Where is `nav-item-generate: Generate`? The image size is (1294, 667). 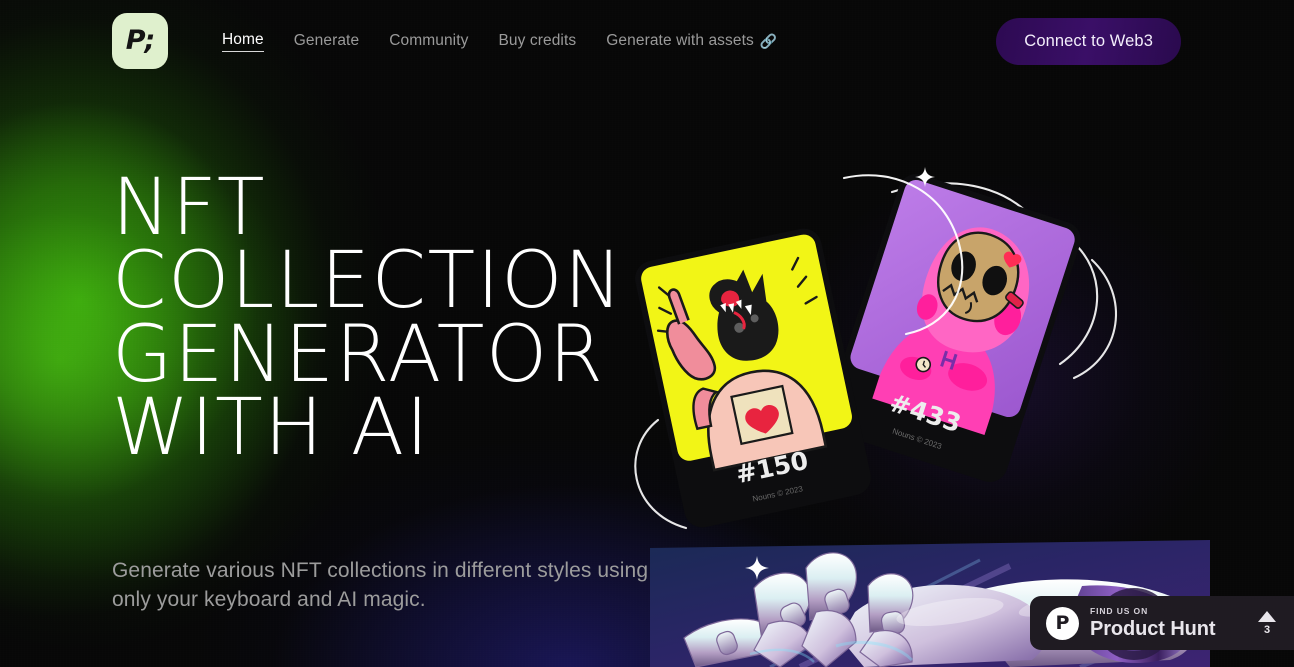 nav-item-generate: Generate is located at coordinates (326, 41).